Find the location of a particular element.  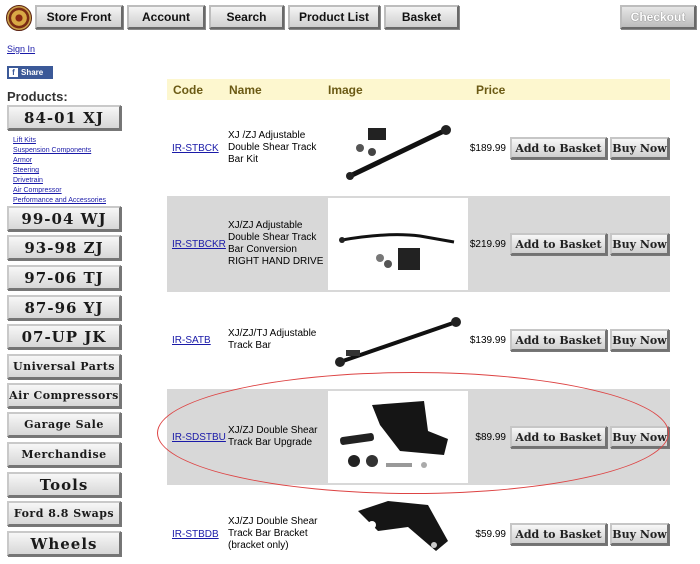

sublink-armor: Armor is located at coordinates (59, 161).